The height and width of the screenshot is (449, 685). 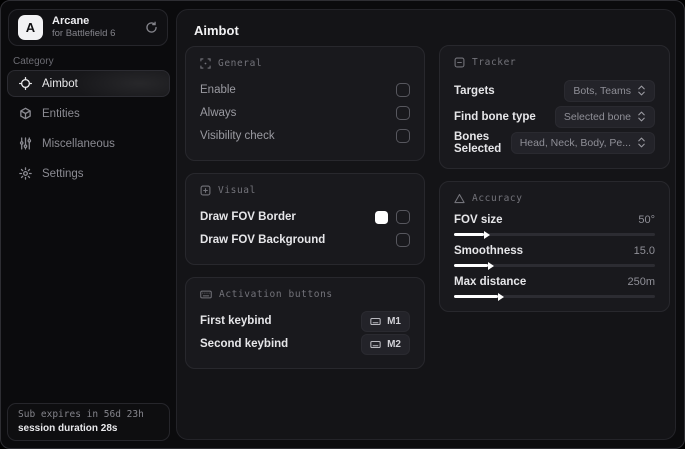 I want to click on category-label: Category, so click(x=33, y=61).